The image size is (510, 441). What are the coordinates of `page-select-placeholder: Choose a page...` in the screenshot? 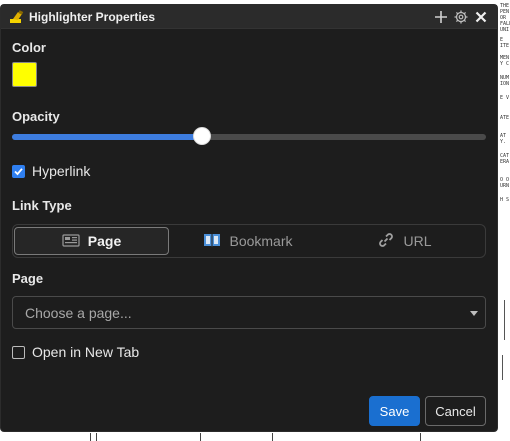 It's located at (78, 313).